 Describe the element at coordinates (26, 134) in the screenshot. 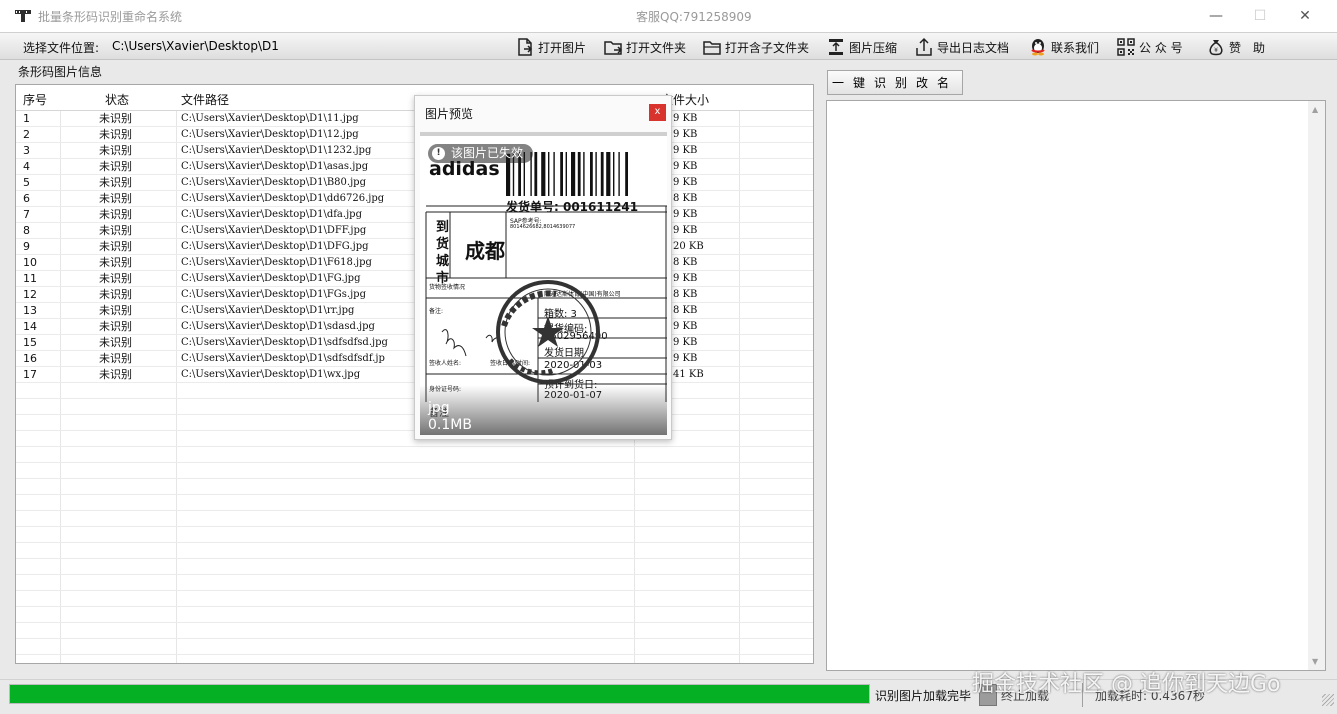

I see `row-number: 2` at that location.